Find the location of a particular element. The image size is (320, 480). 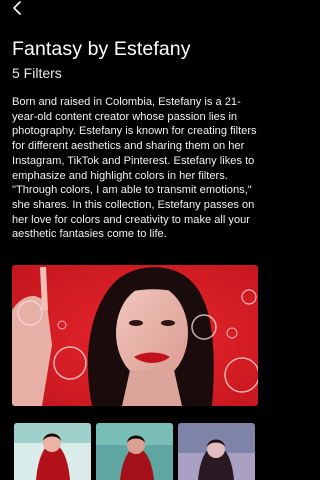

chevron-left-icon is located at coordinates (18, 10).